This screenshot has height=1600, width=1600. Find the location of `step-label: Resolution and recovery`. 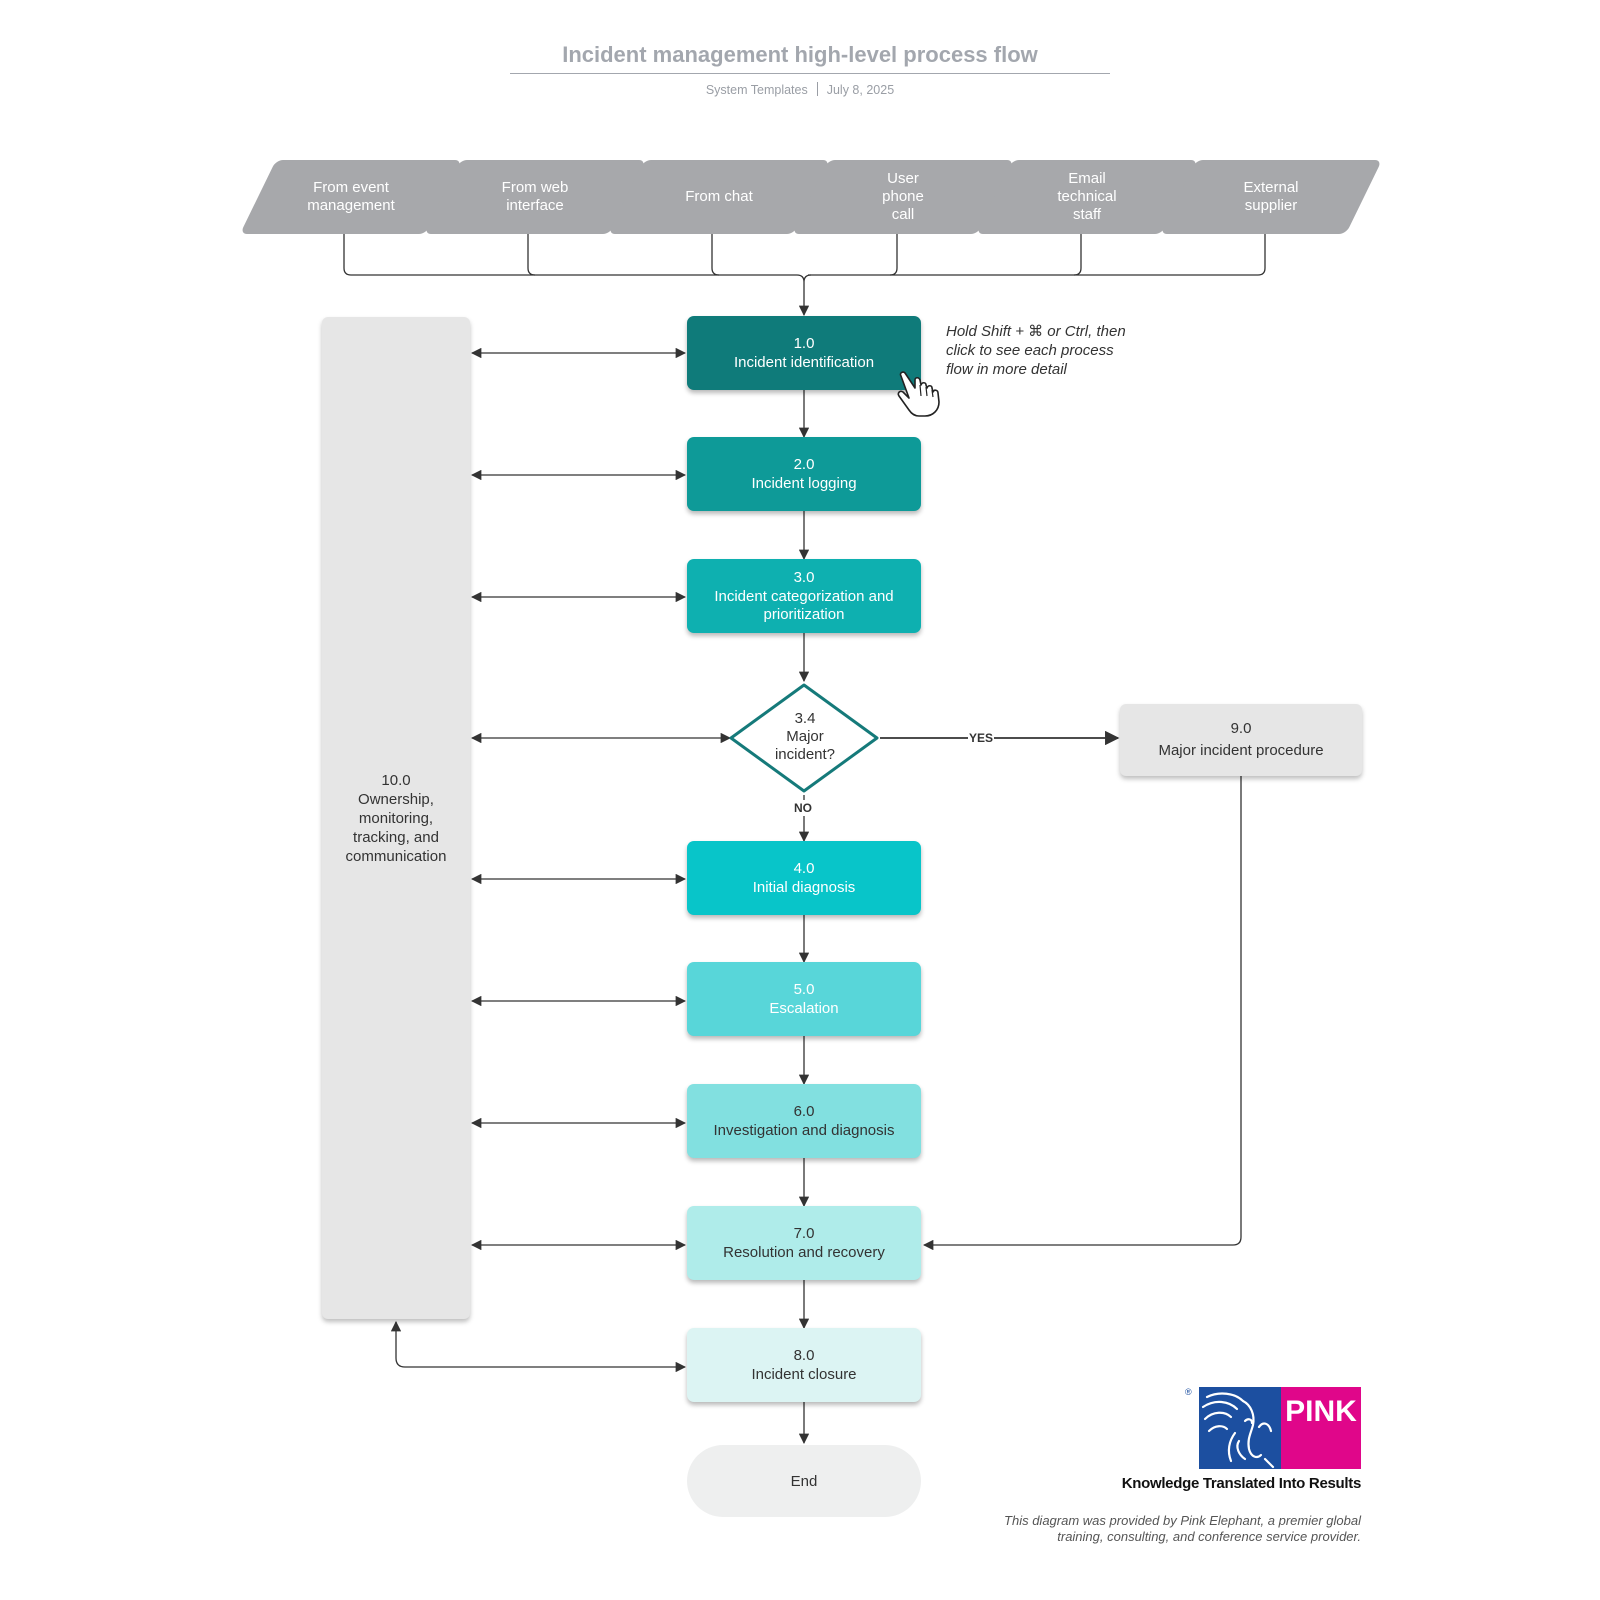

step-label: Resolution and recovery is located at coordinates (804, 1252).